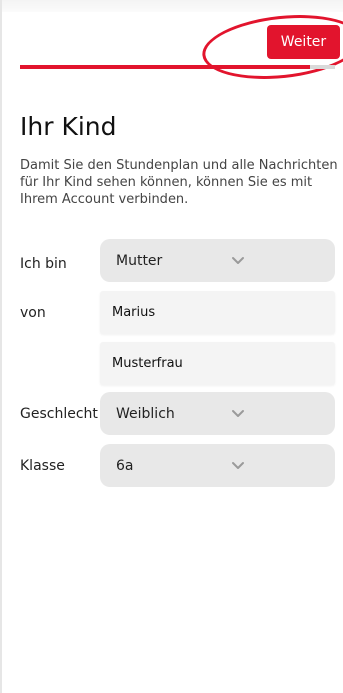 The image size is (343, 693). I want to click on last-name-field: Musterfrau, so click(217, 363).